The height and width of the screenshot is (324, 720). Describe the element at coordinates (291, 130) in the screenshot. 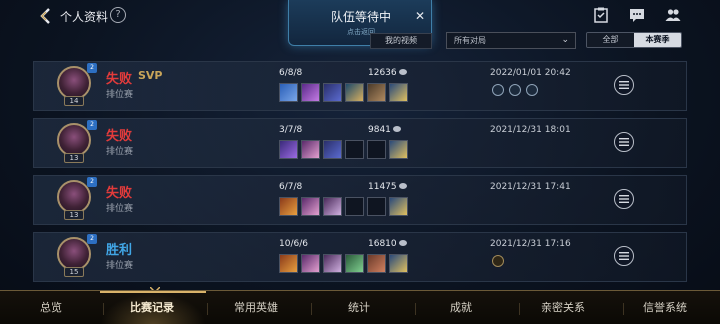

I see `kda: 3/7/8` at that location.